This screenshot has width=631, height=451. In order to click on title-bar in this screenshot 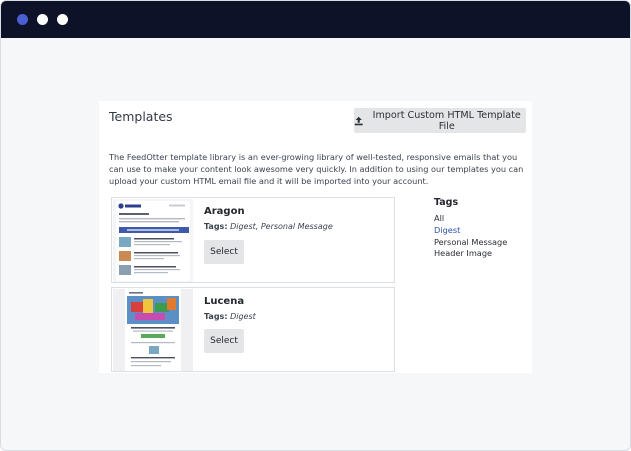, I will do `click(315, 19)`.